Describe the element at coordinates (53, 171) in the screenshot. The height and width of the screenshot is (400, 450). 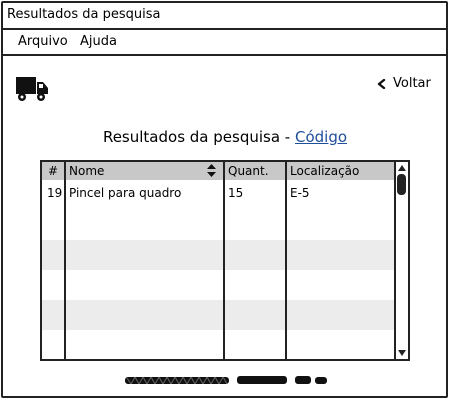
I see `column-header-number: #` at that location.